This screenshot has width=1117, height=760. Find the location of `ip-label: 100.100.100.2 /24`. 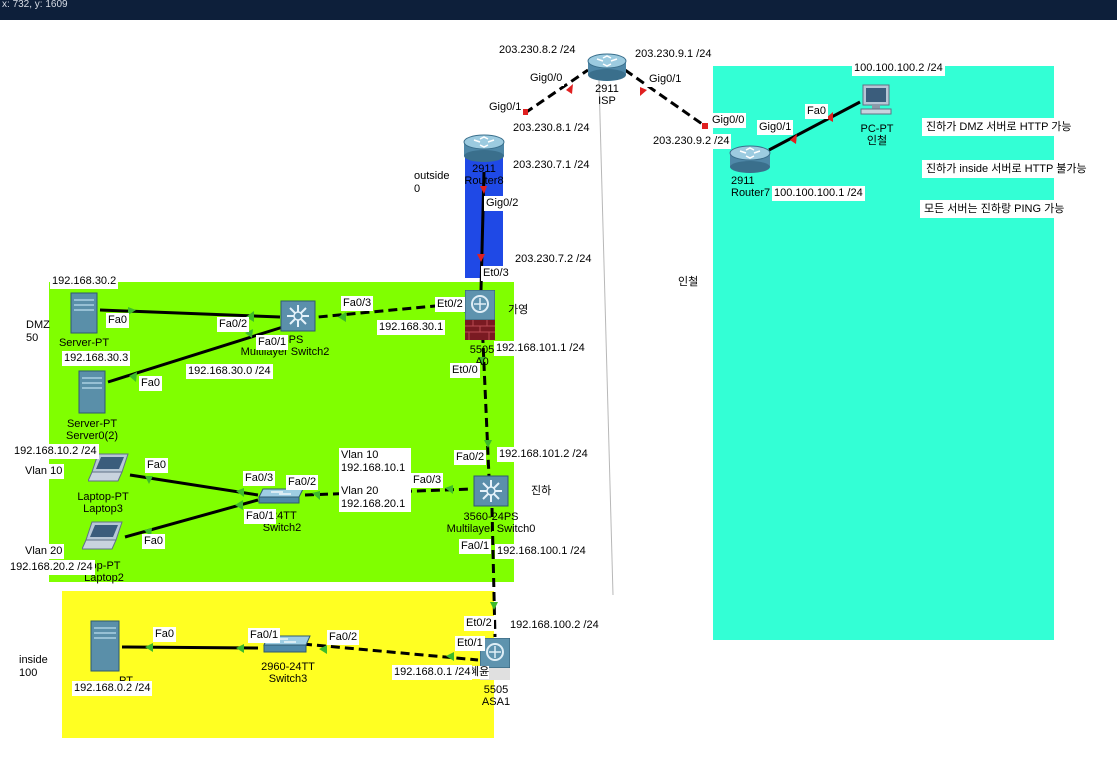

ip-label: 100.100.100.2 /24 is located at coordinates (898, 68).